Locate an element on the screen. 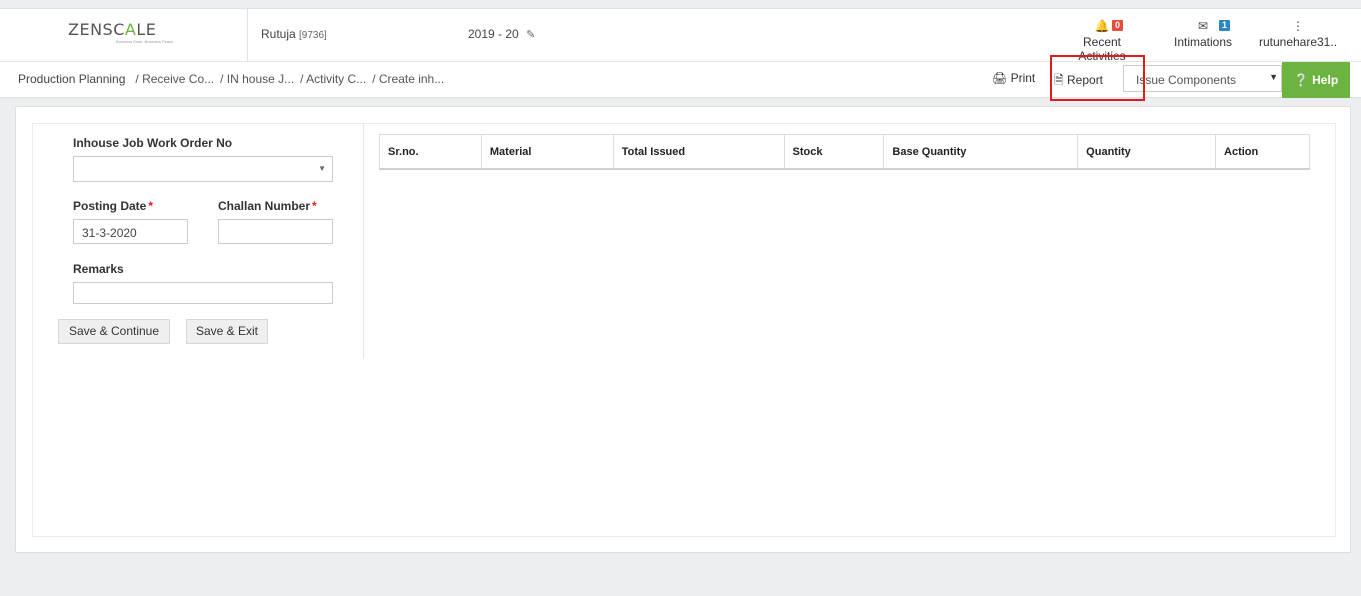 The image size is (1361, 596). breadcrumb-item-production-planning: Production Planning is located at coordinates (71, 79).